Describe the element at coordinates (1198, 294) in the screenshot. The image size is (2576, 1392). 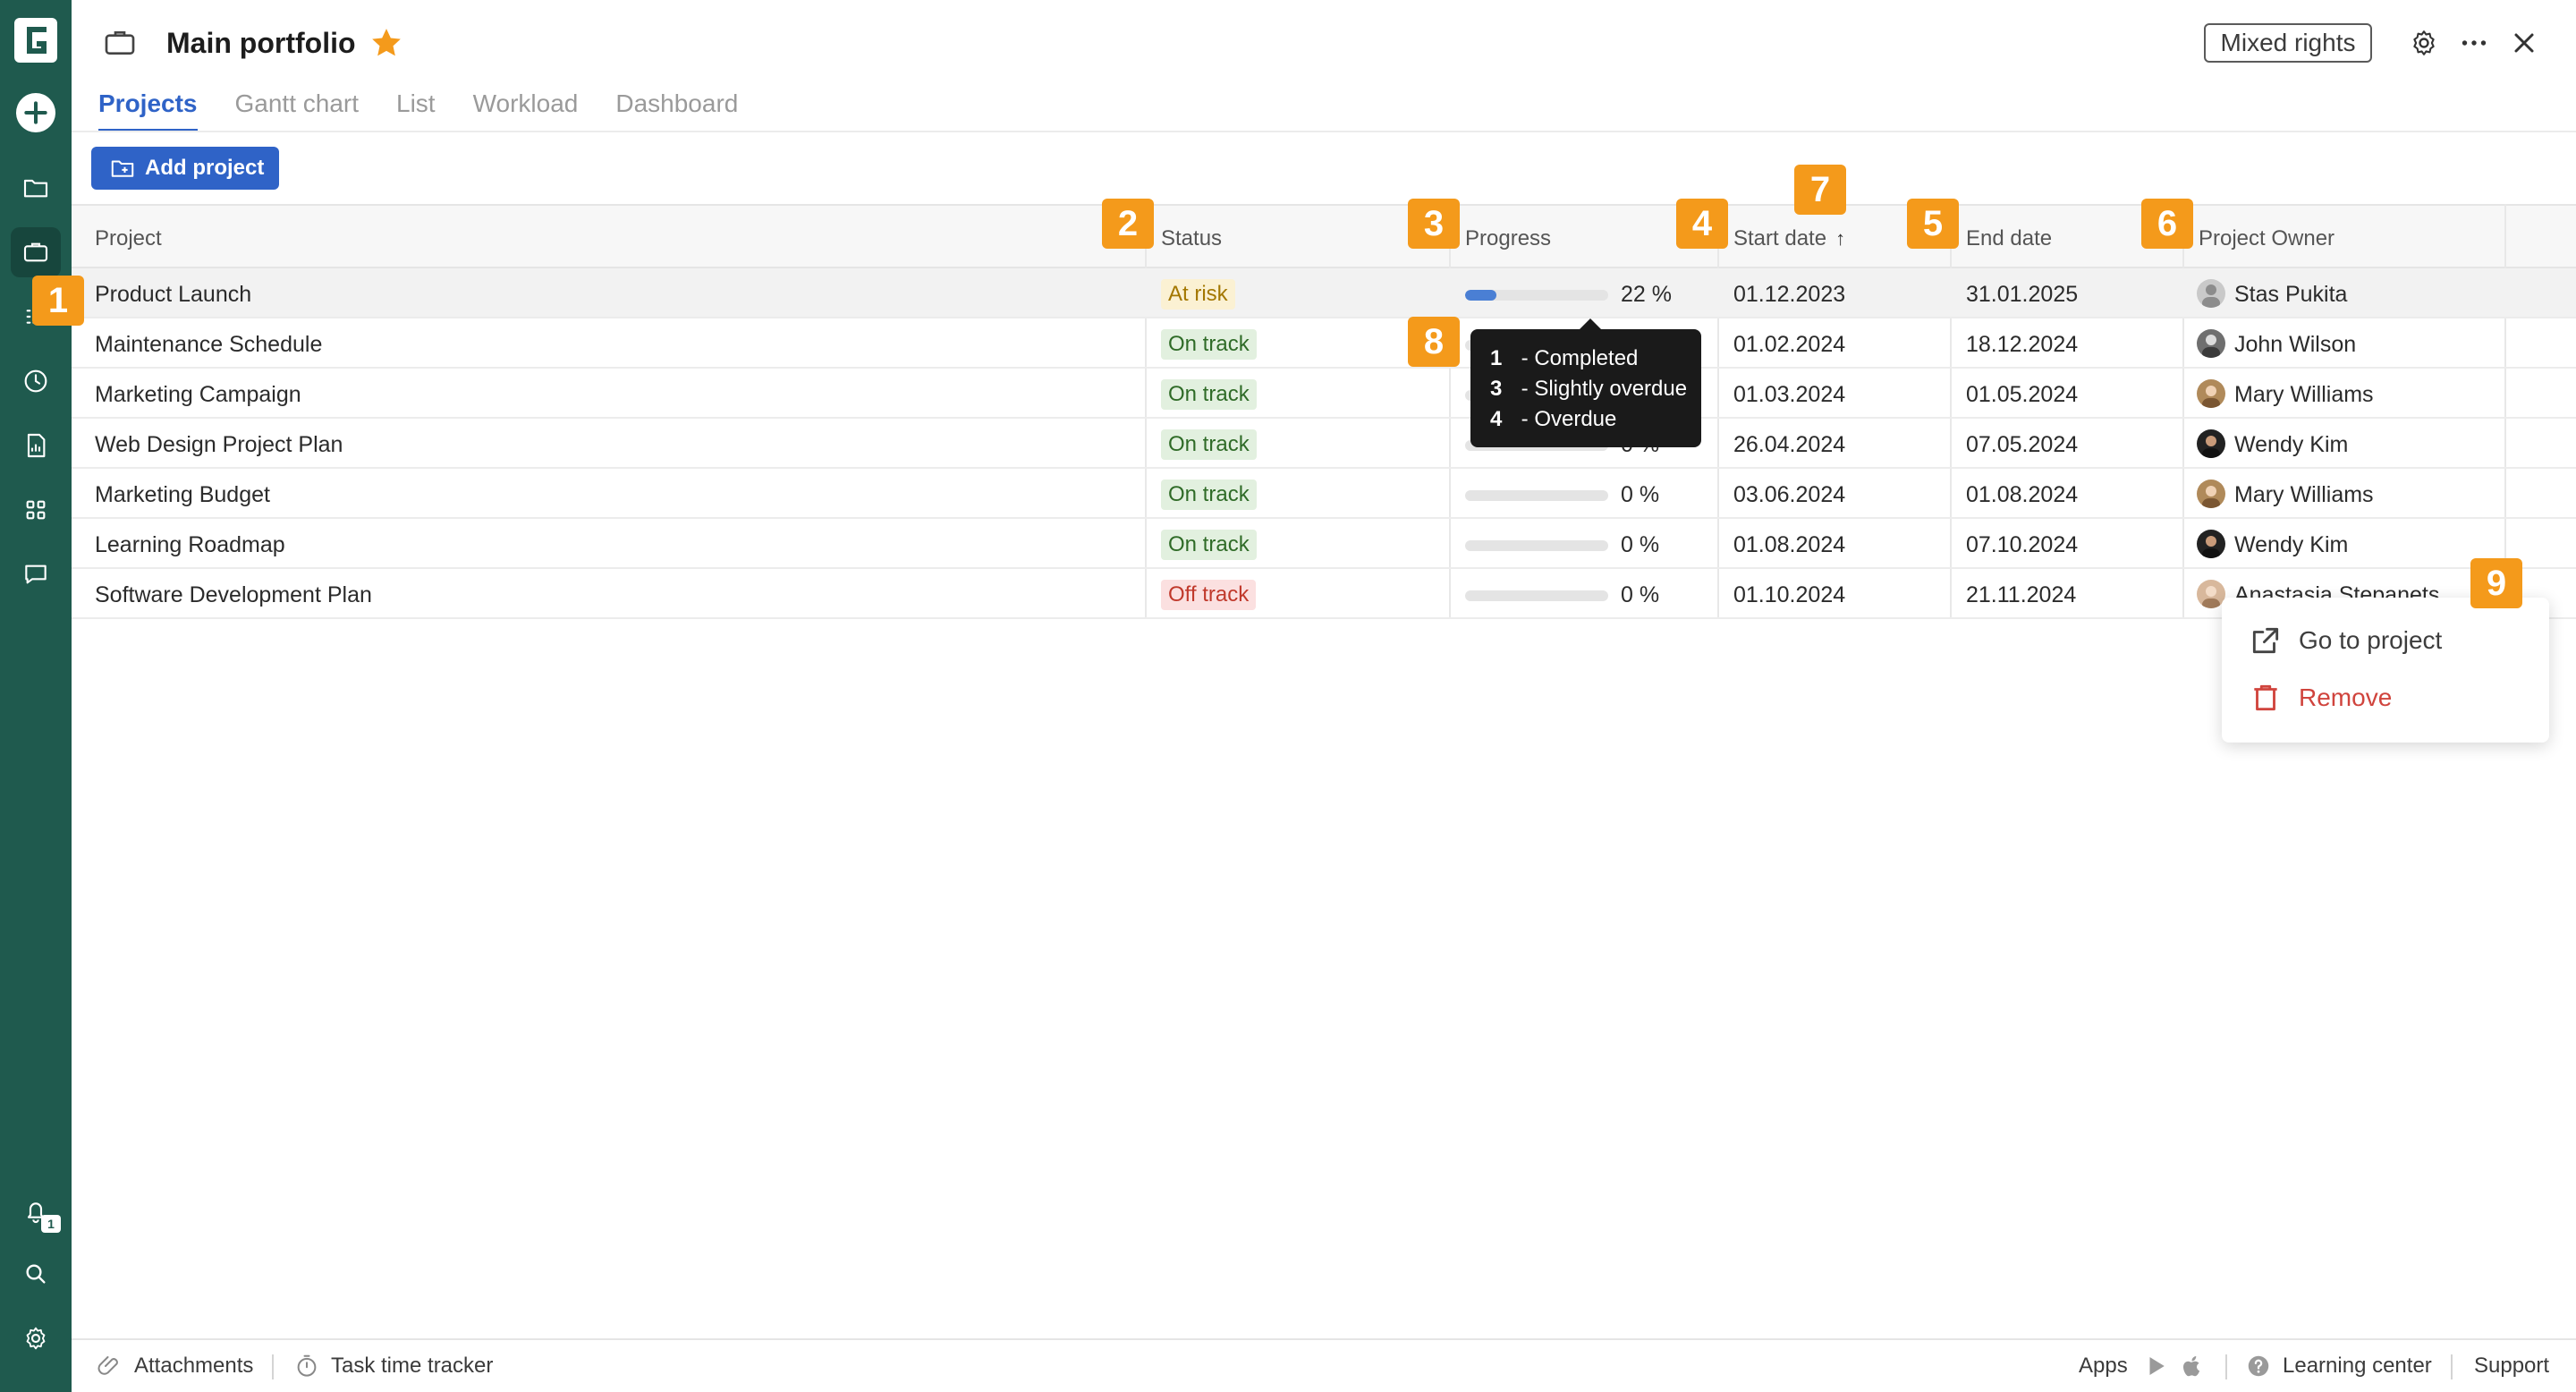
I see `status-badge: At risk` at that location.